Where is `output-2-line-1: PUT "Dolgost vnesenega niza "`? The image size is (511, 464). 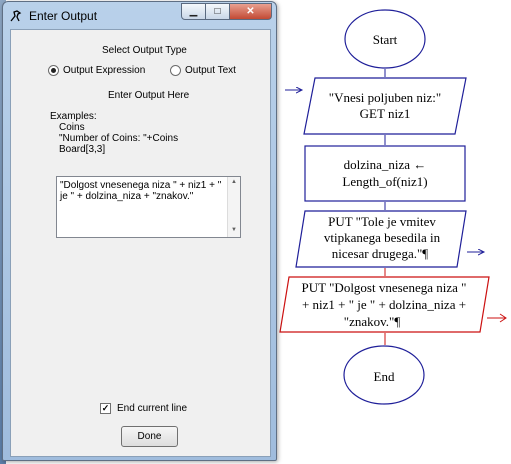 output-2-line-1: PUT "Dolgost vnesenega niza " is located at coordinates (384, 287).